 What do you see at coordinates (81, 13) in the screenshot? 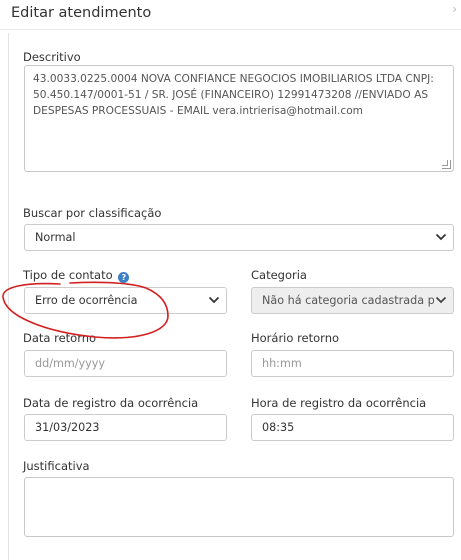
I see `page-title: Editar atendimento` at bounding box center [81, 13].